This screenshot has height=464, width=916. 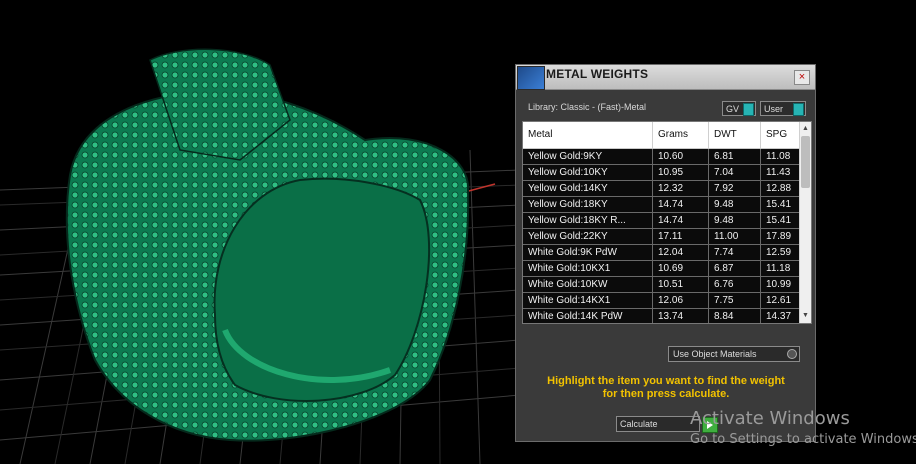 I want to click on spg-cell: 11.43, so click(x=778, y=172).